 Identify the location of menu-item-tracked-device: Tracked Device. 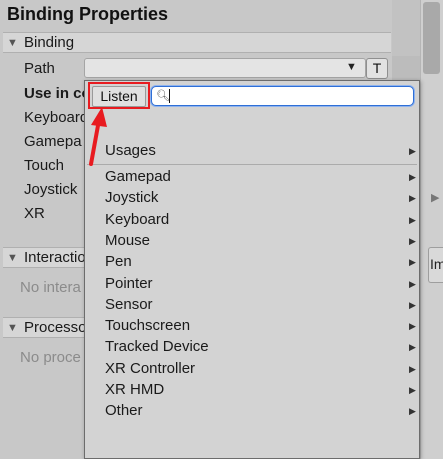
(157, 346).